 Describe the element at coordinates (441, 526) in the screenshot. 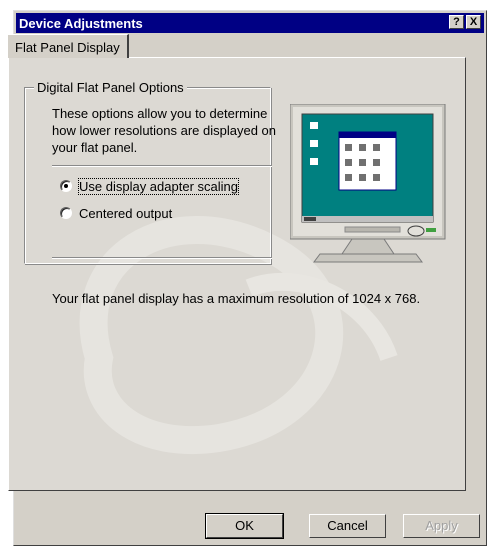

I see `apply-button: Apply` at that location.